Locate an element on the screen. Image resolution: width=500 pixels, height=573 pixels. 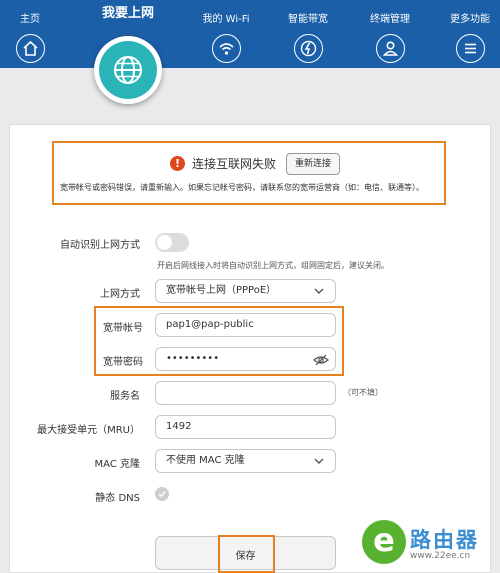
nav-label-bandwidth: 智能带宽 is located at coordinates (308, 19).